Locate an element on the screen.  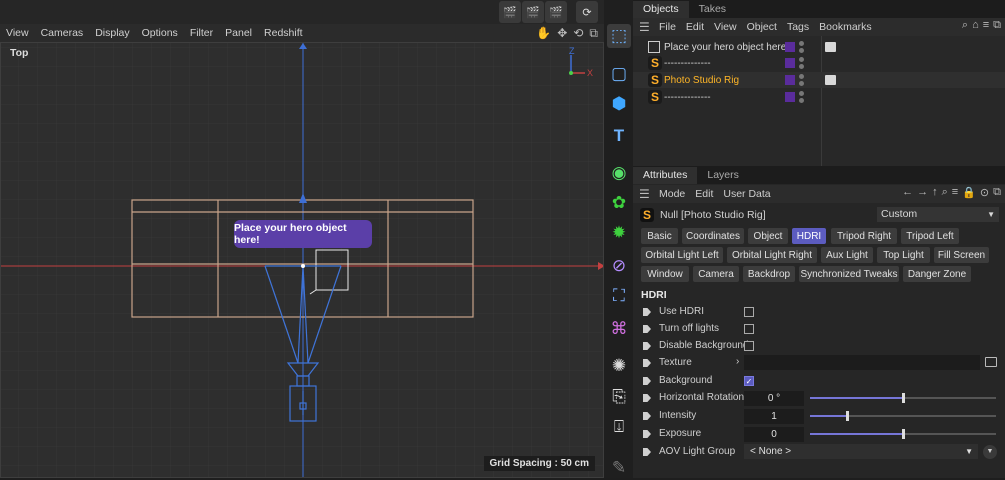
section-tab-window: Window is located at coordinates (665, 274).